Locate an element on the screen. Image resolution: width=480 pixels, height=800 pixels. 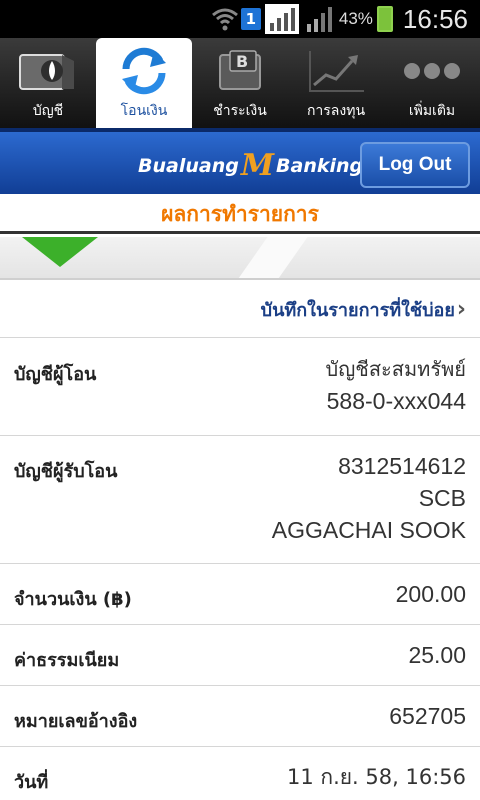
amount-row: จำนวนเงิน (฿) 200.00 is located at coordinates (240, 594).